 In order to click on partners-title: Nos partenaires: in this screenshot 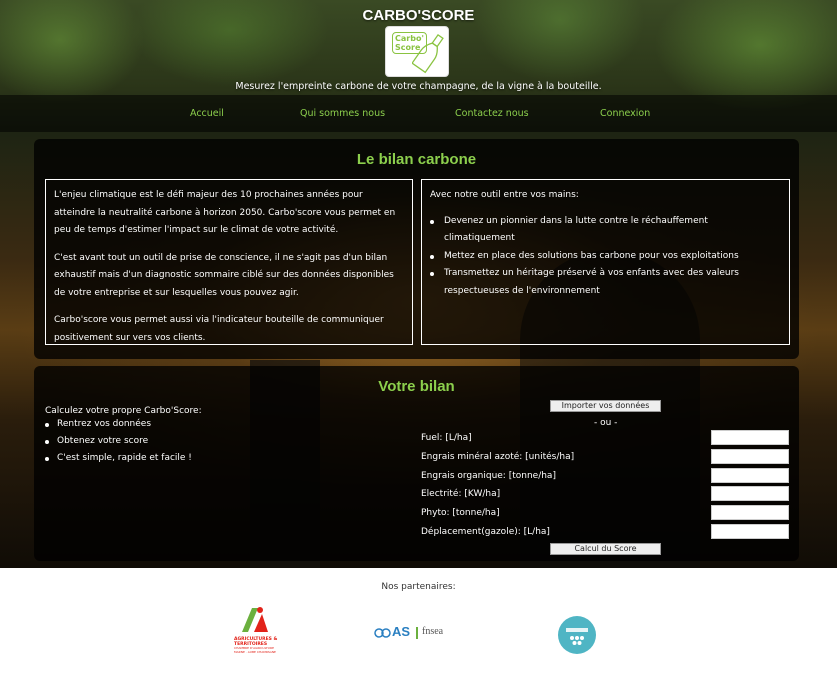, I will do `click(418, 587)`.